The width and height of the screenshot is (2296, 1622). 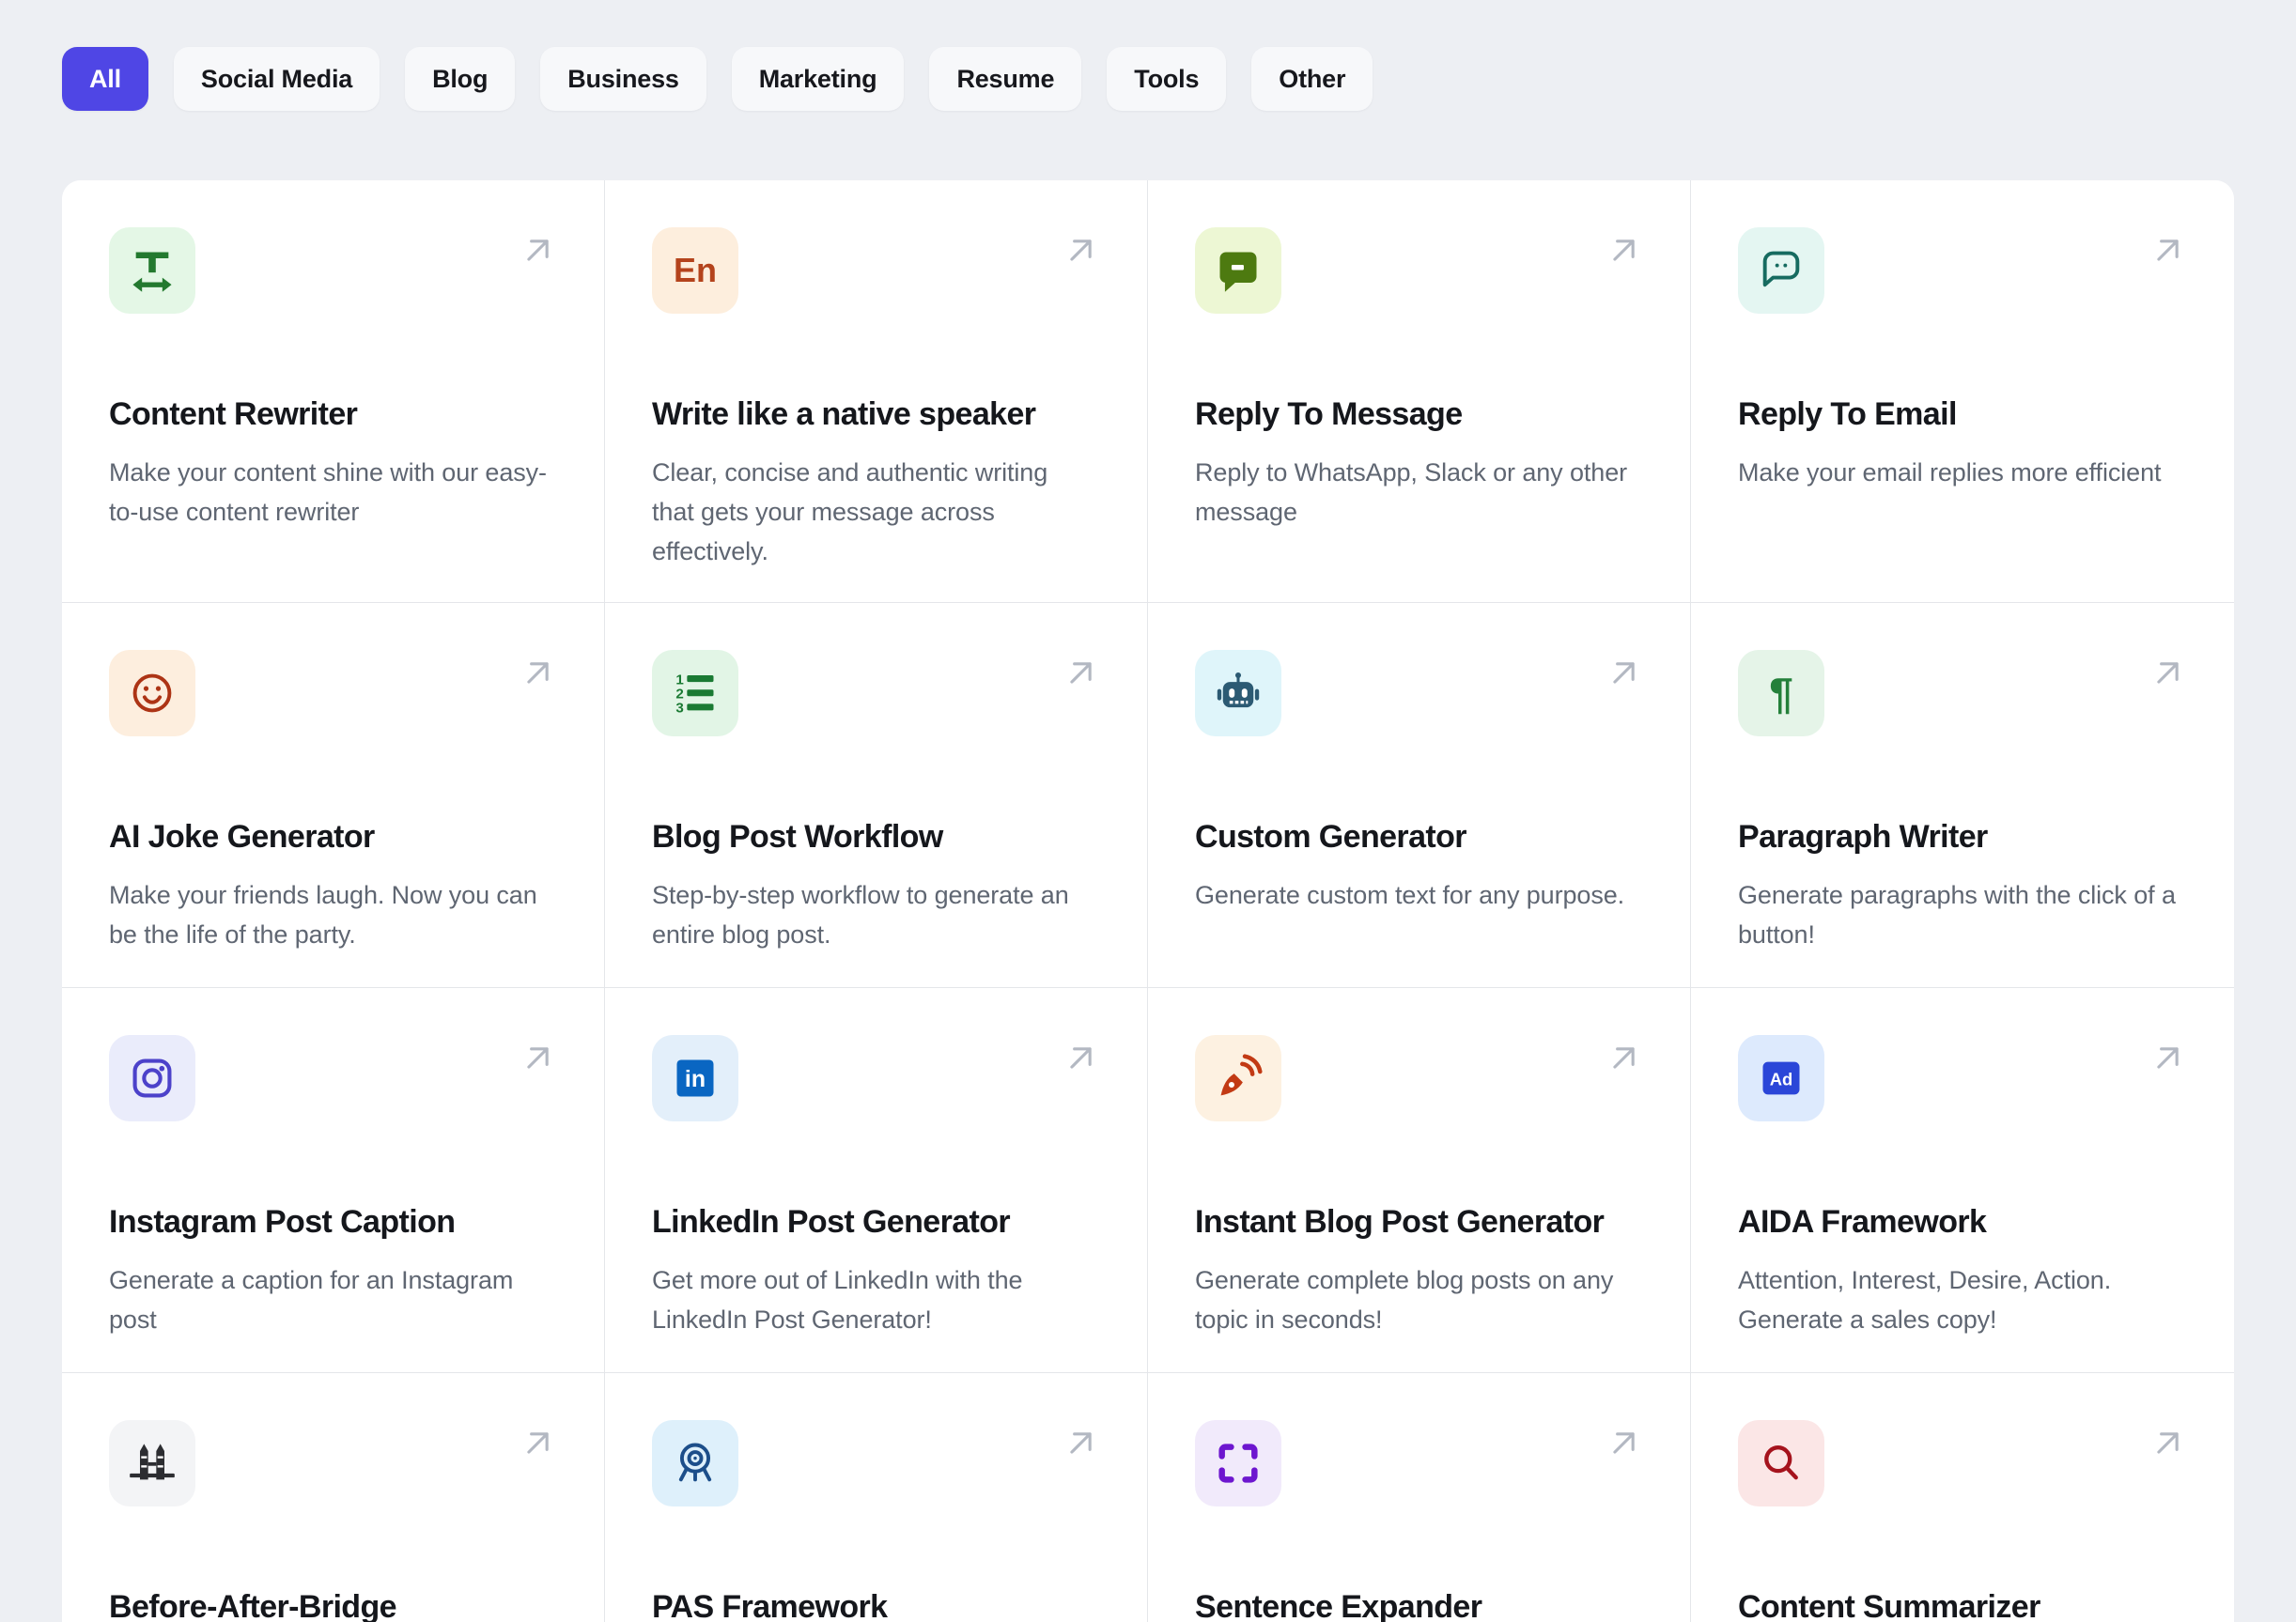 I want to click on chat-bubble-icon, so click(x=1238, y=270).